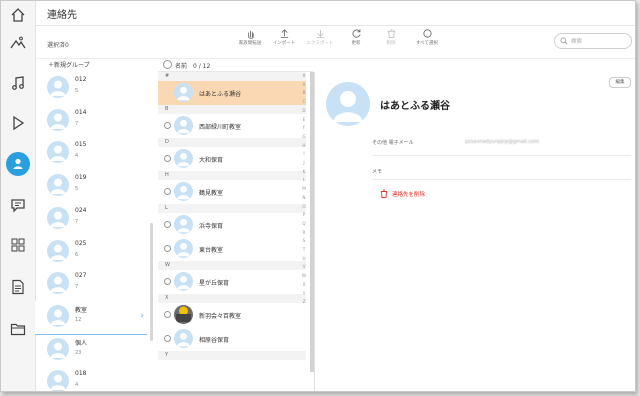 Image resolution: width=640 pixels, height=396 pixels. Describe the element at coordinates (232, 282) in the screenshot. I see `contact-row: 星が丘保育` at that location.